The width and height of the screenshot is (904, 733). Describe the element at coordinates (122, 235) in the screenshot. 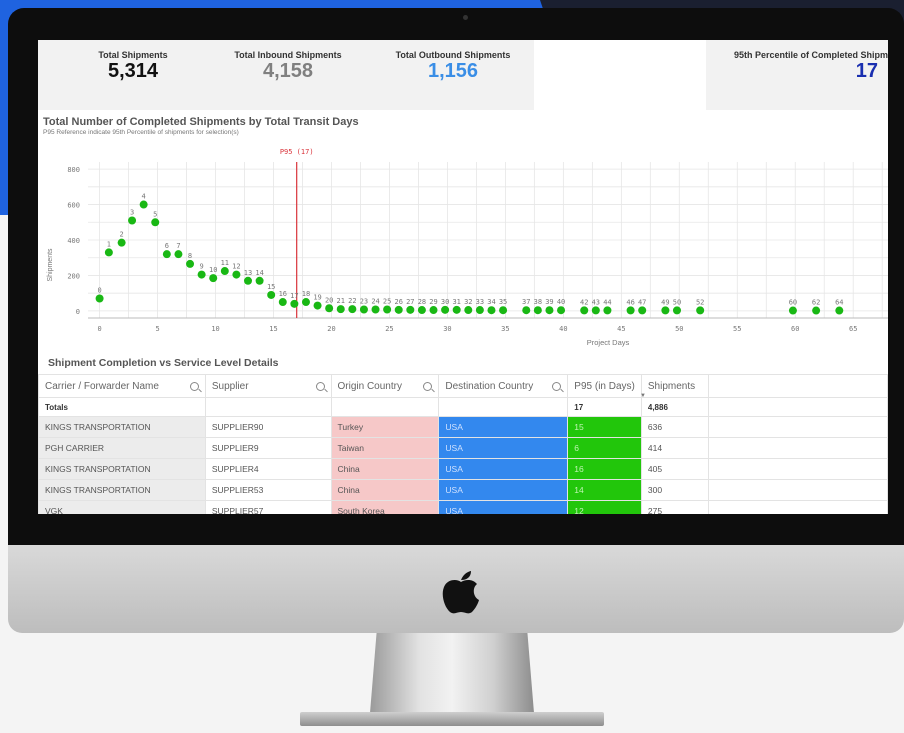

I see `data-label: 2` at that location.